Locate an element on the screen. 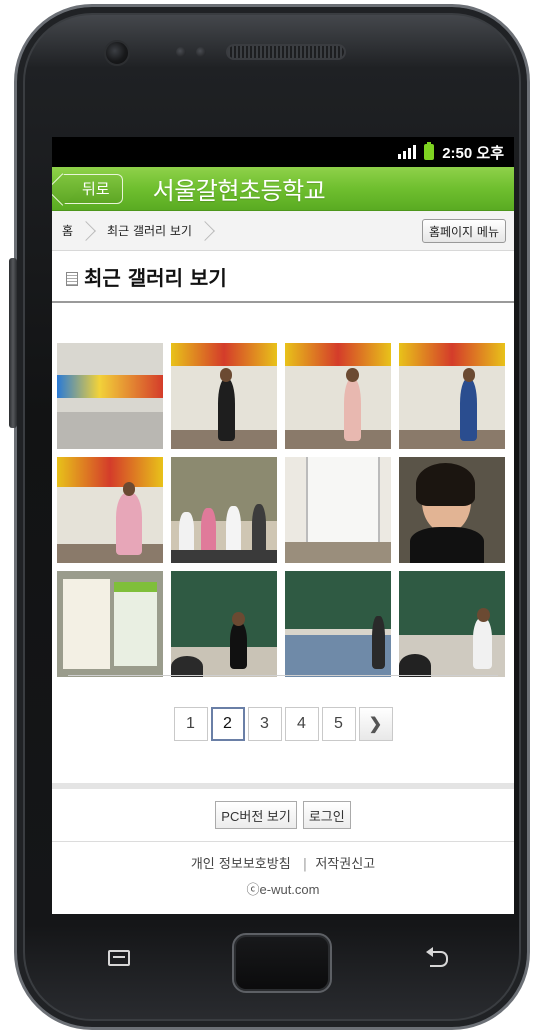 The image size is (544, 1034). page-title: 최근 갤러리 보기 is located at coordinates (155, 277).